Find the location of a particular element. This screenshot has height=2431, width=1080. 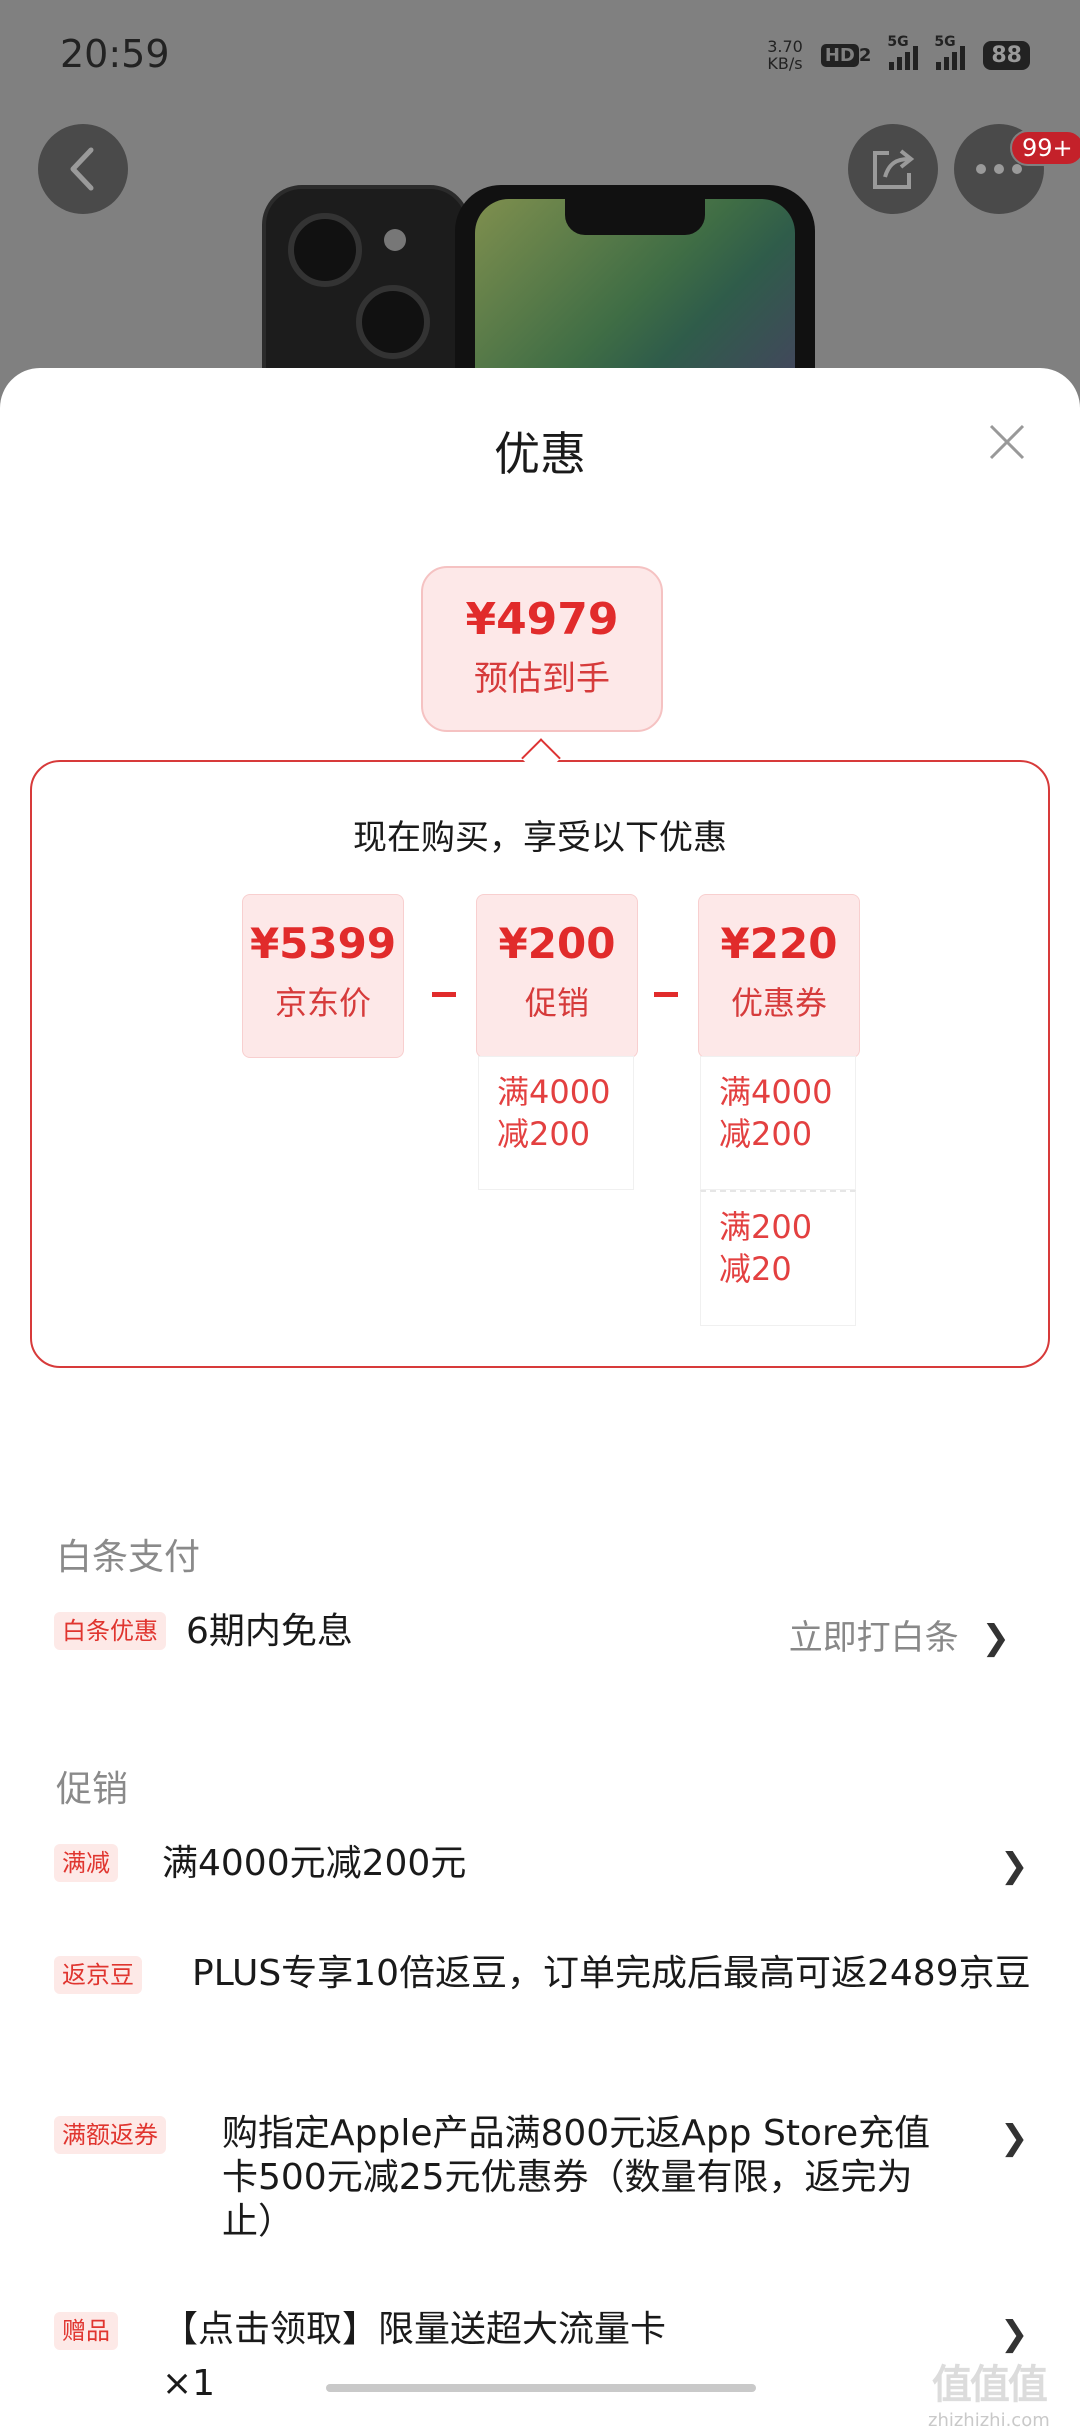

chevron-left-icon is located at coordinates (82, 169).